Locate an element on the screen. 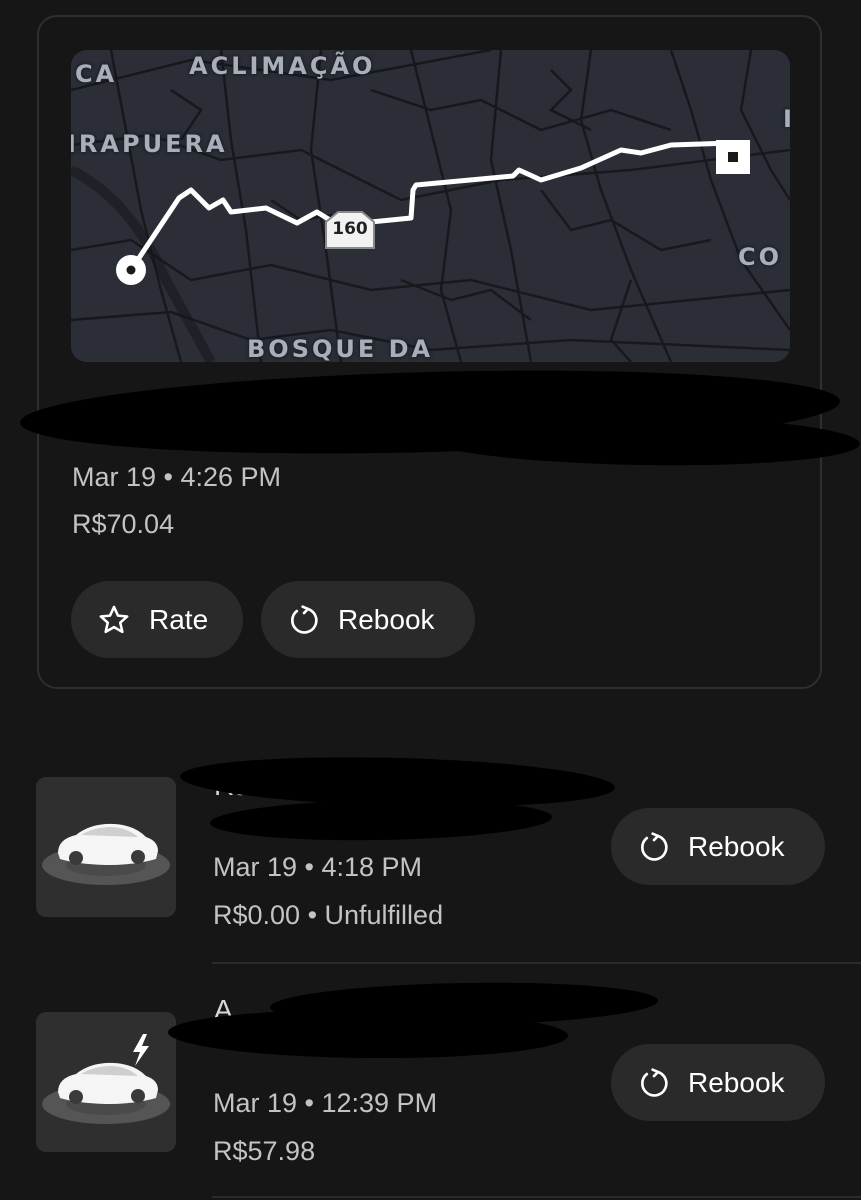  trip-price: R$70.04 is located at coordinates (123, 524).